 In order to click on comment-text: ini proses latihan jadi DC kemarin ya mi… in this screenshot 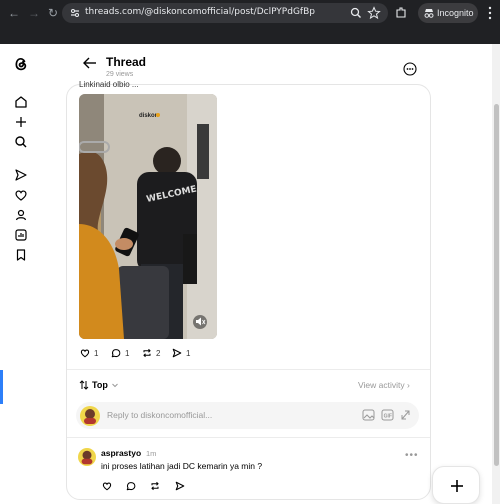, I will do `click(182, 466)`.